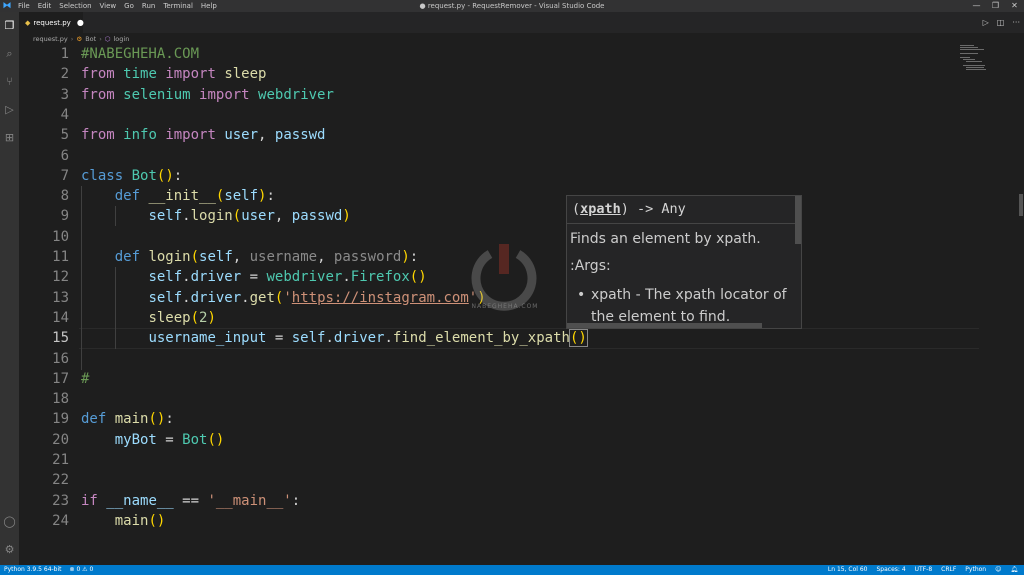  Describe the element at coordinates (9, 521) in the screenshot. I see `account-icon: ◯` at that location.